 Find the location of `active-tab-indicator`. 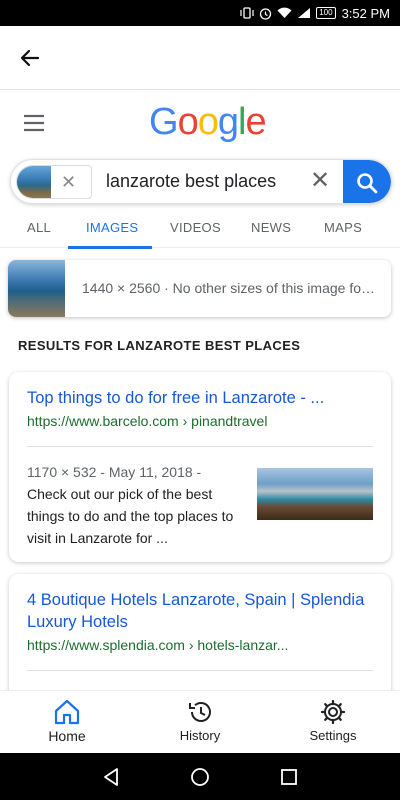

active-tab-indicator is located at coordinates (110, 247).